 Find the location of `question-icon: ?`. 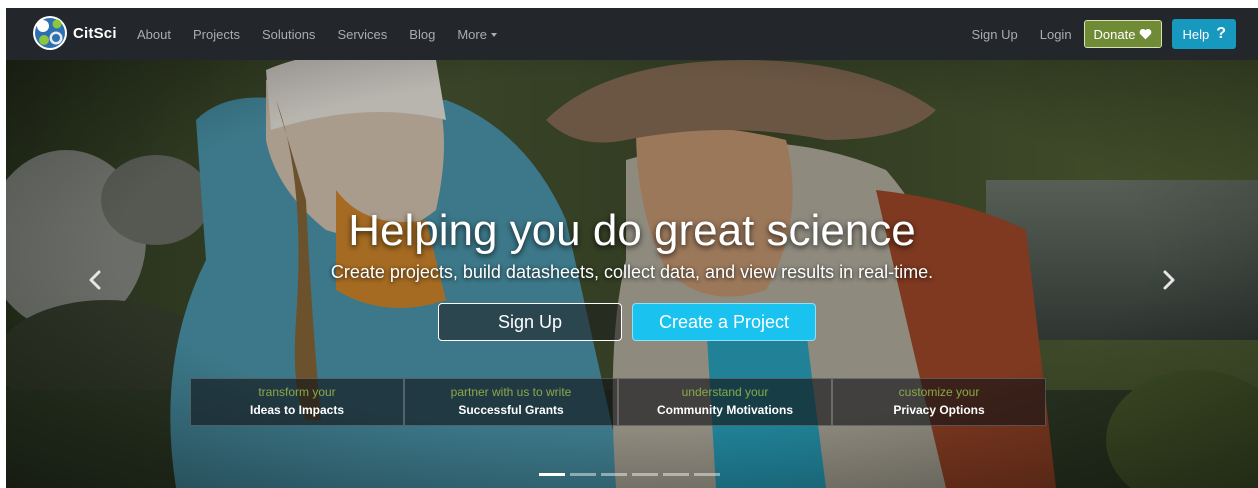

question-icon: ? is located at coordinates (1221, 33).